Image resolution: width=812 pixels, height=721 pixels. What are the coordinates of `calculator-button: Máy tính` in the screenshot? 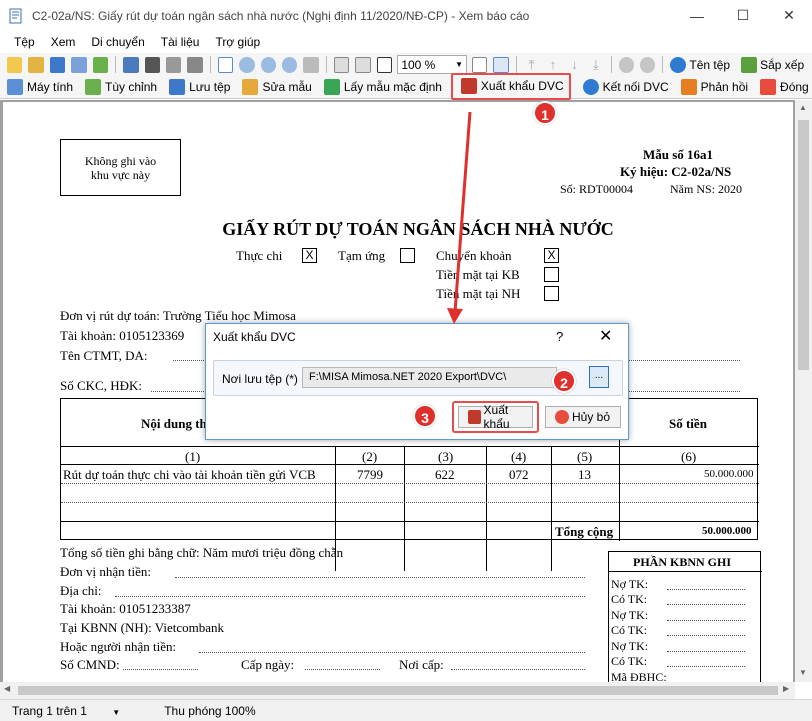 It's located at (38, 87).